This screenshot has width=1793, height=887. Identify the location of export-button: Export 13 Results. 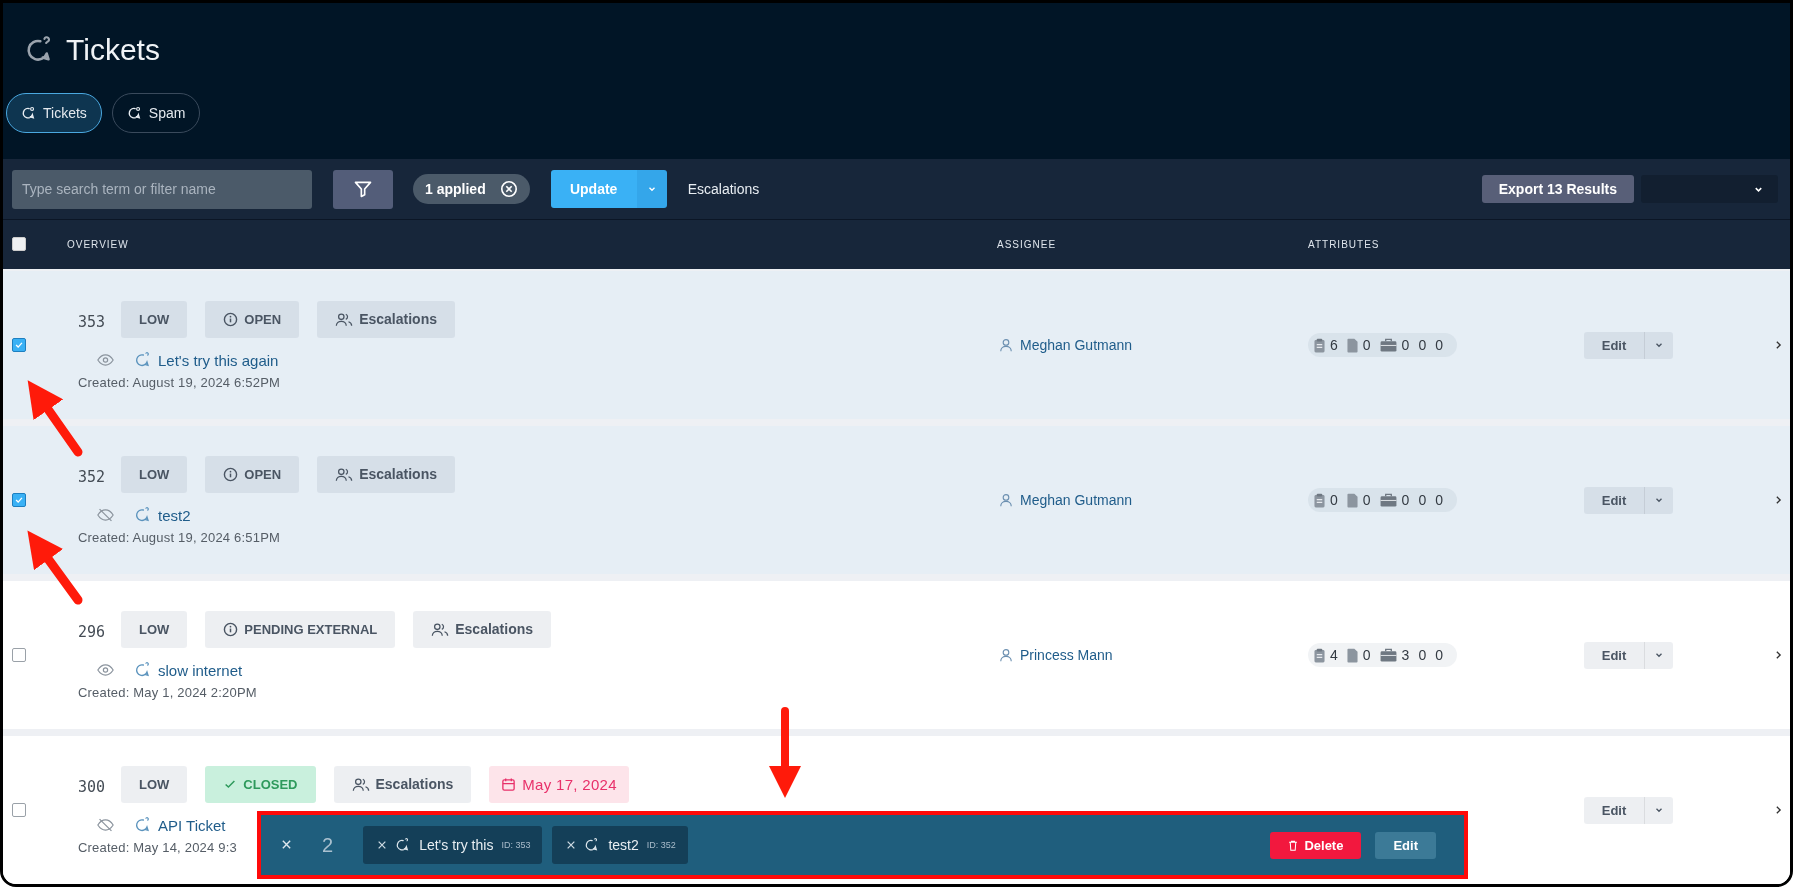
(1557, 189).